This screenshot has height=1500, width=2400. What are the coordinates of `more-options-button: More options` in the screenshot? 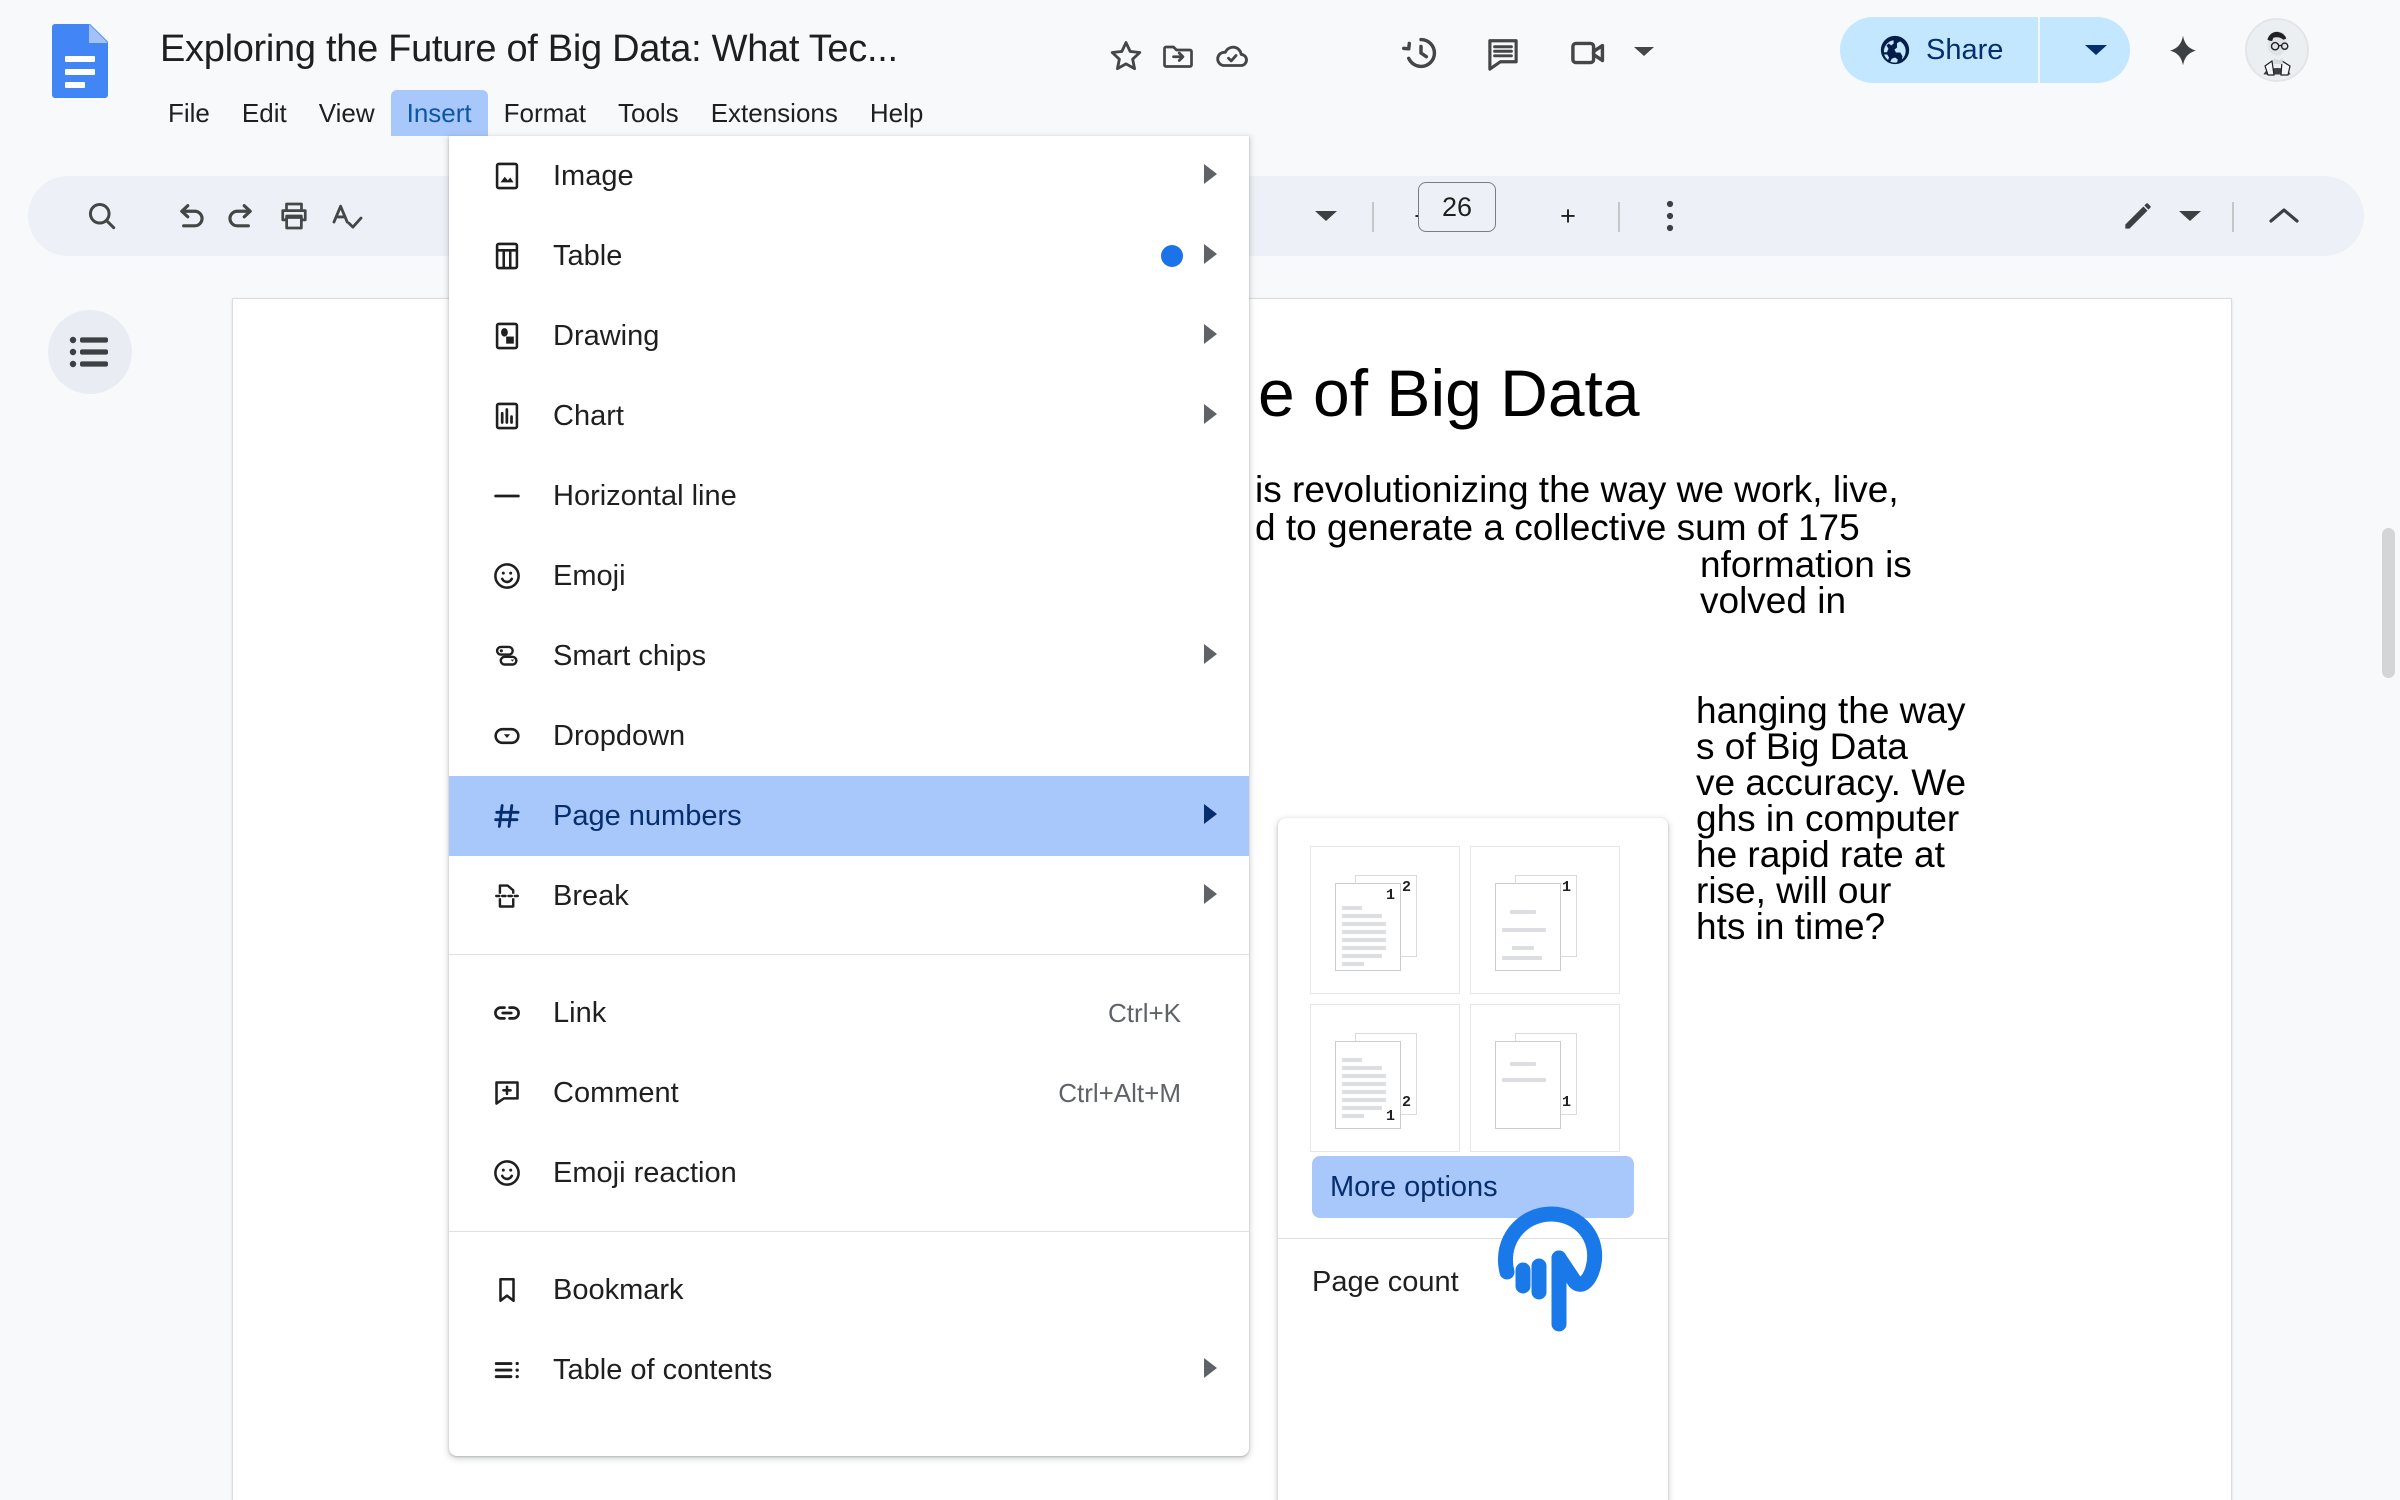 It's located at (1473, 1187).